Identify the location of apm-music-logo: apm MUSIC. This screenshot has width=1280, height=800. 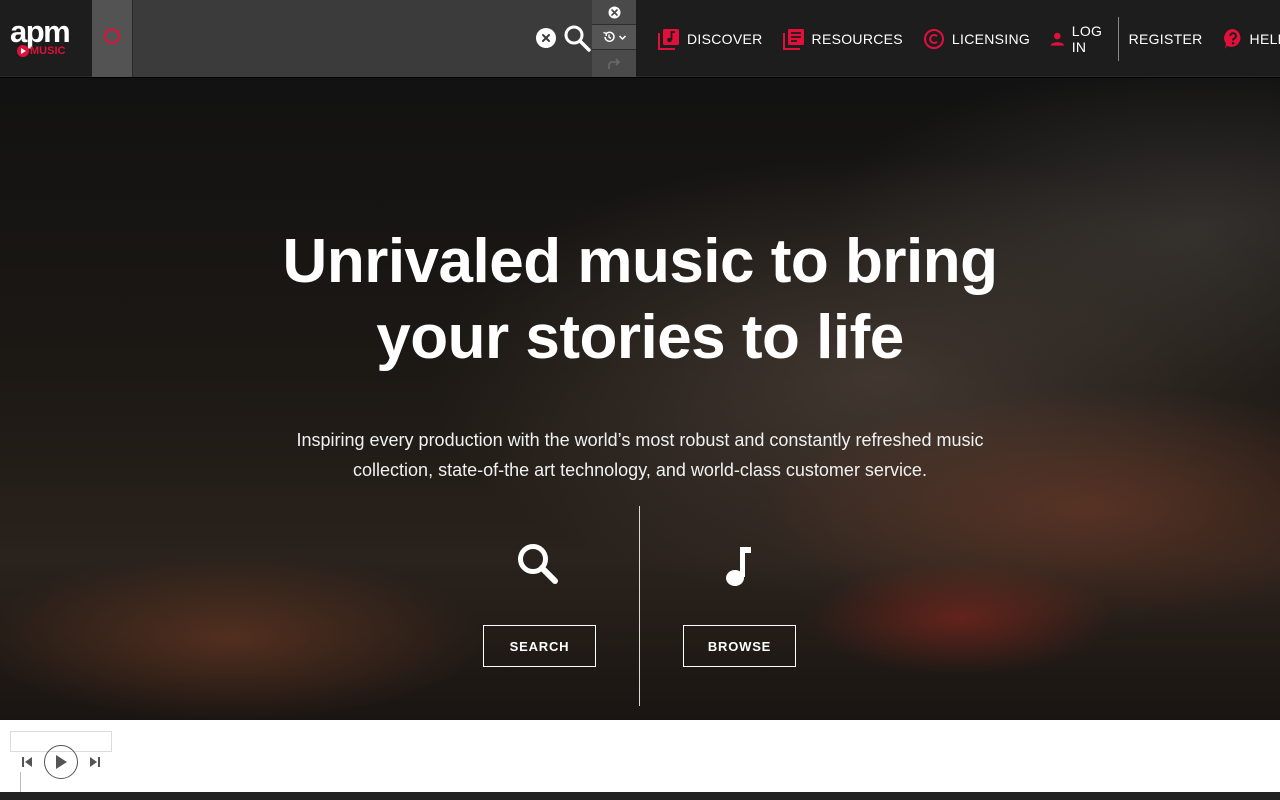
(46, 38).